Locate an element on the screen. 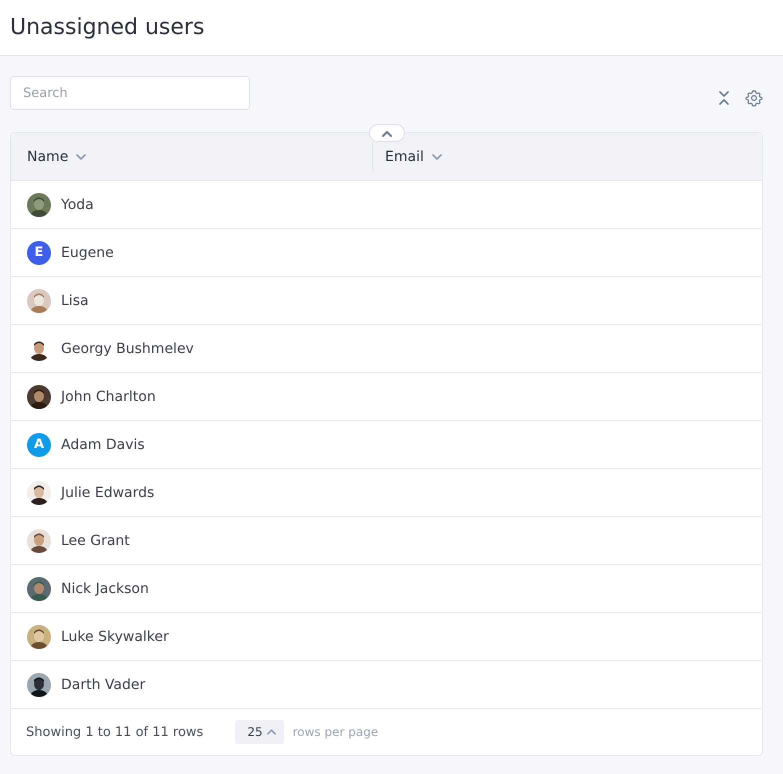  collapse-icon is located at coordinates (724, 98).